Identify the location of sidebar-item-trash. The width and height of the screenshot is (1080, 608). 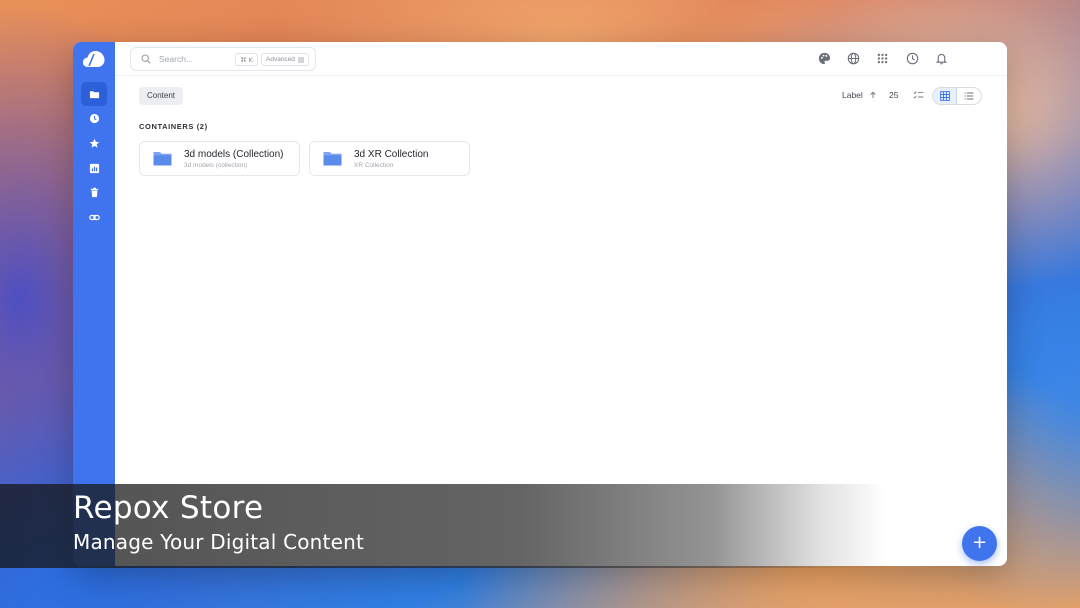
(94, 192).